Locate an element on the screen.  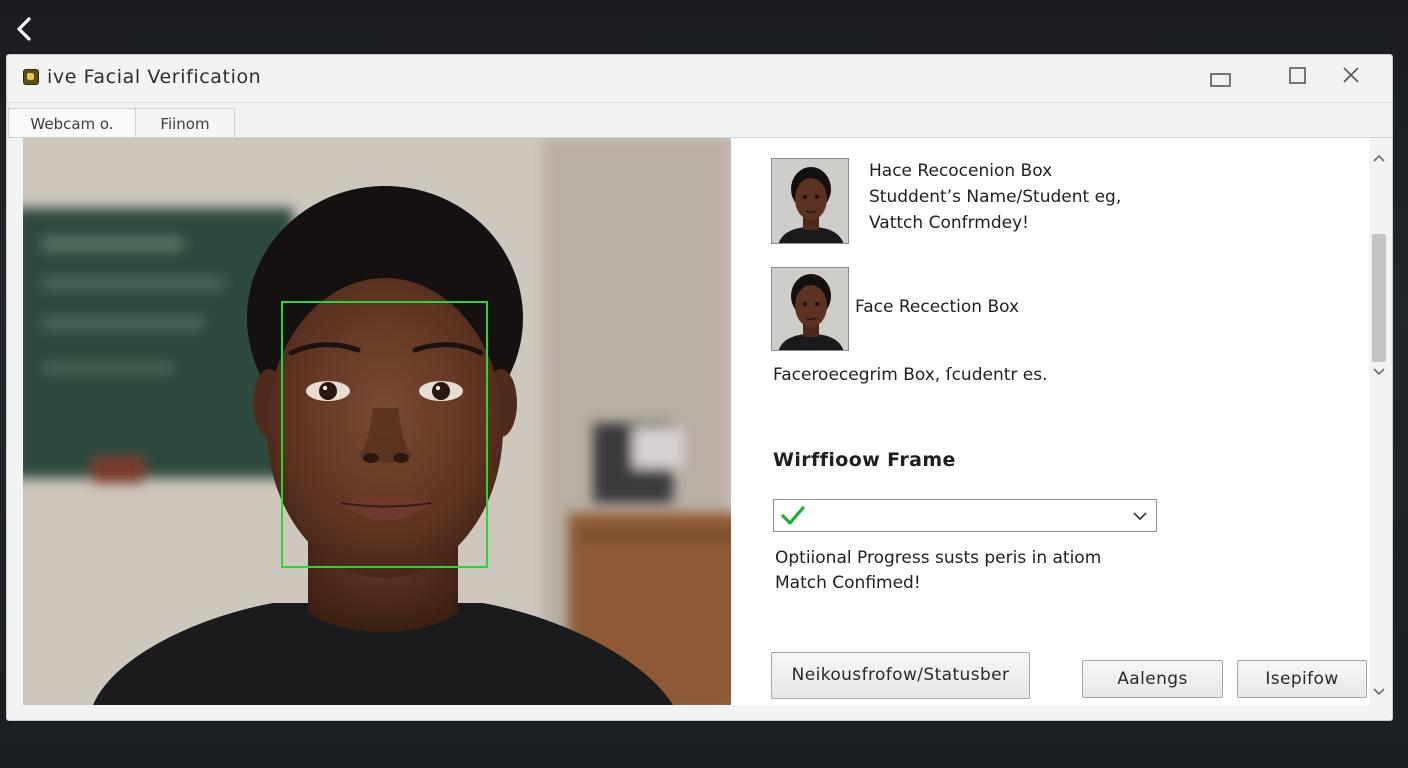
maximize-button is located at coordinates (1298, 78).